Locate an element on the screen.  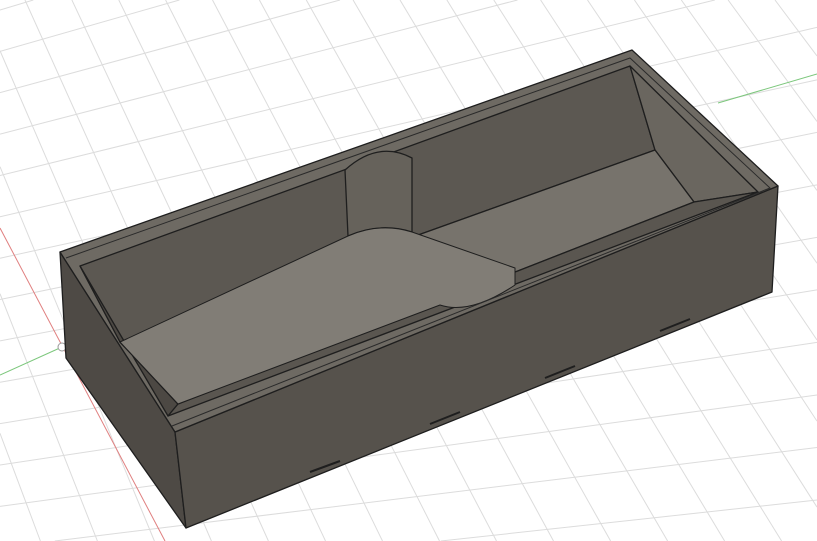
y-axis-line-far is located at coordinates (767, 88).